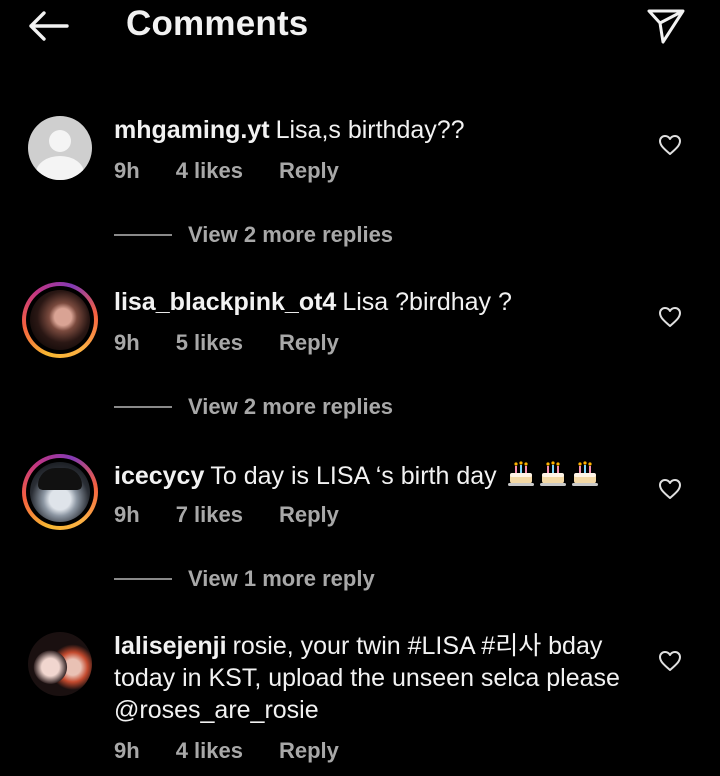 The image size is (720, 776). I want to click on comment-body: lisa_blackpink_ot4 Lisa ?birdhay ?, so click(379, 302).